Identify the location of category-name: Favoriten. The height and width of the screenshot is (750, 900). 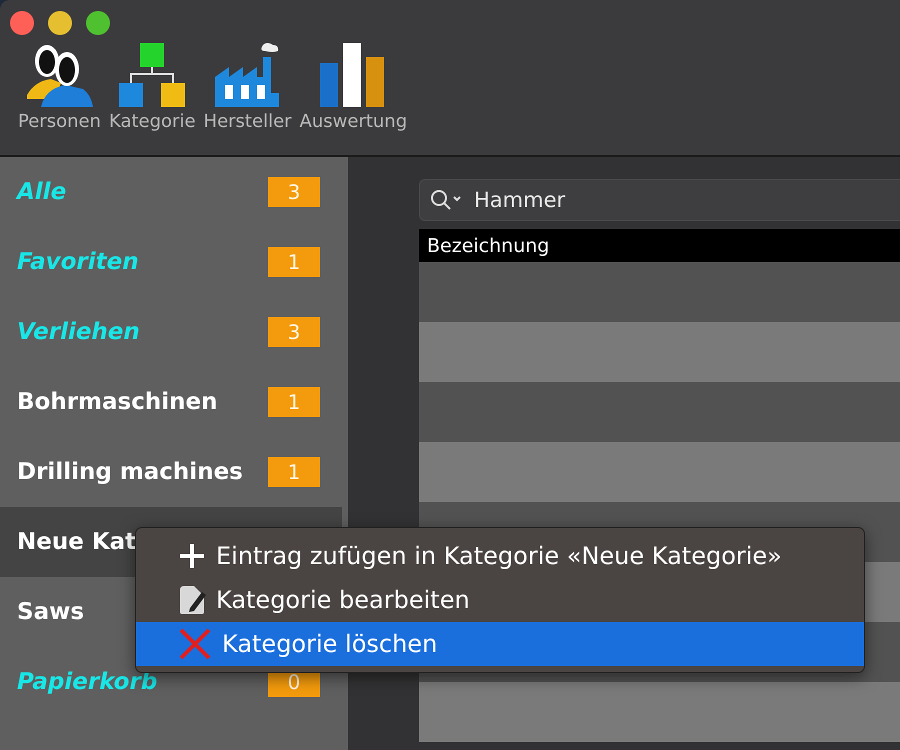
(78, 262).